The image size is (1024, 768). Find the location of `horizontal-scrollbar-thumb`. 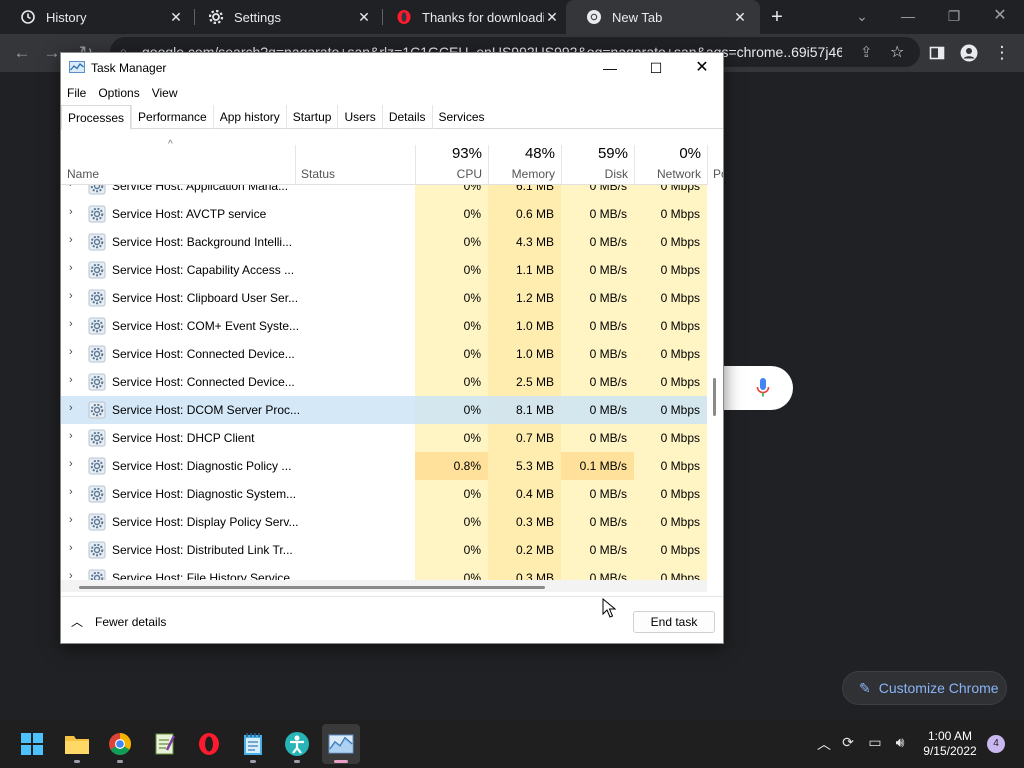

horizontal-scrollbar-thumb is located at coordinates (312, 587).